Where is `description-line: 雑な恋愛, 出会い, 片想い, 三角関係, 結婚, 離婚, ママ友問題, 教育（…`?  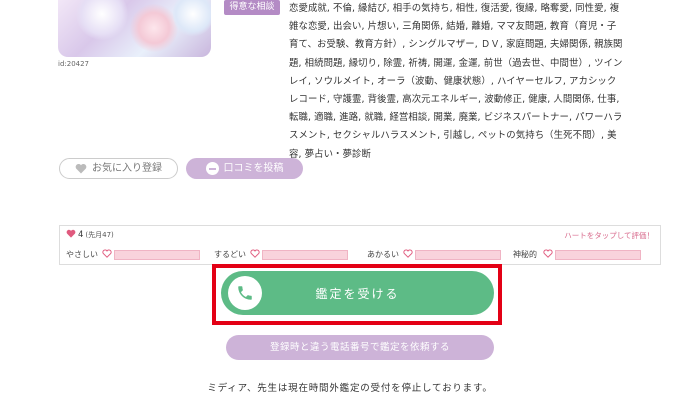 description-line: 雑な恋愛, 出会い, 片想い, 三角関係, 結婚, 離婚, ママ友問題, 教育（… is located at coordinates (453, 27).